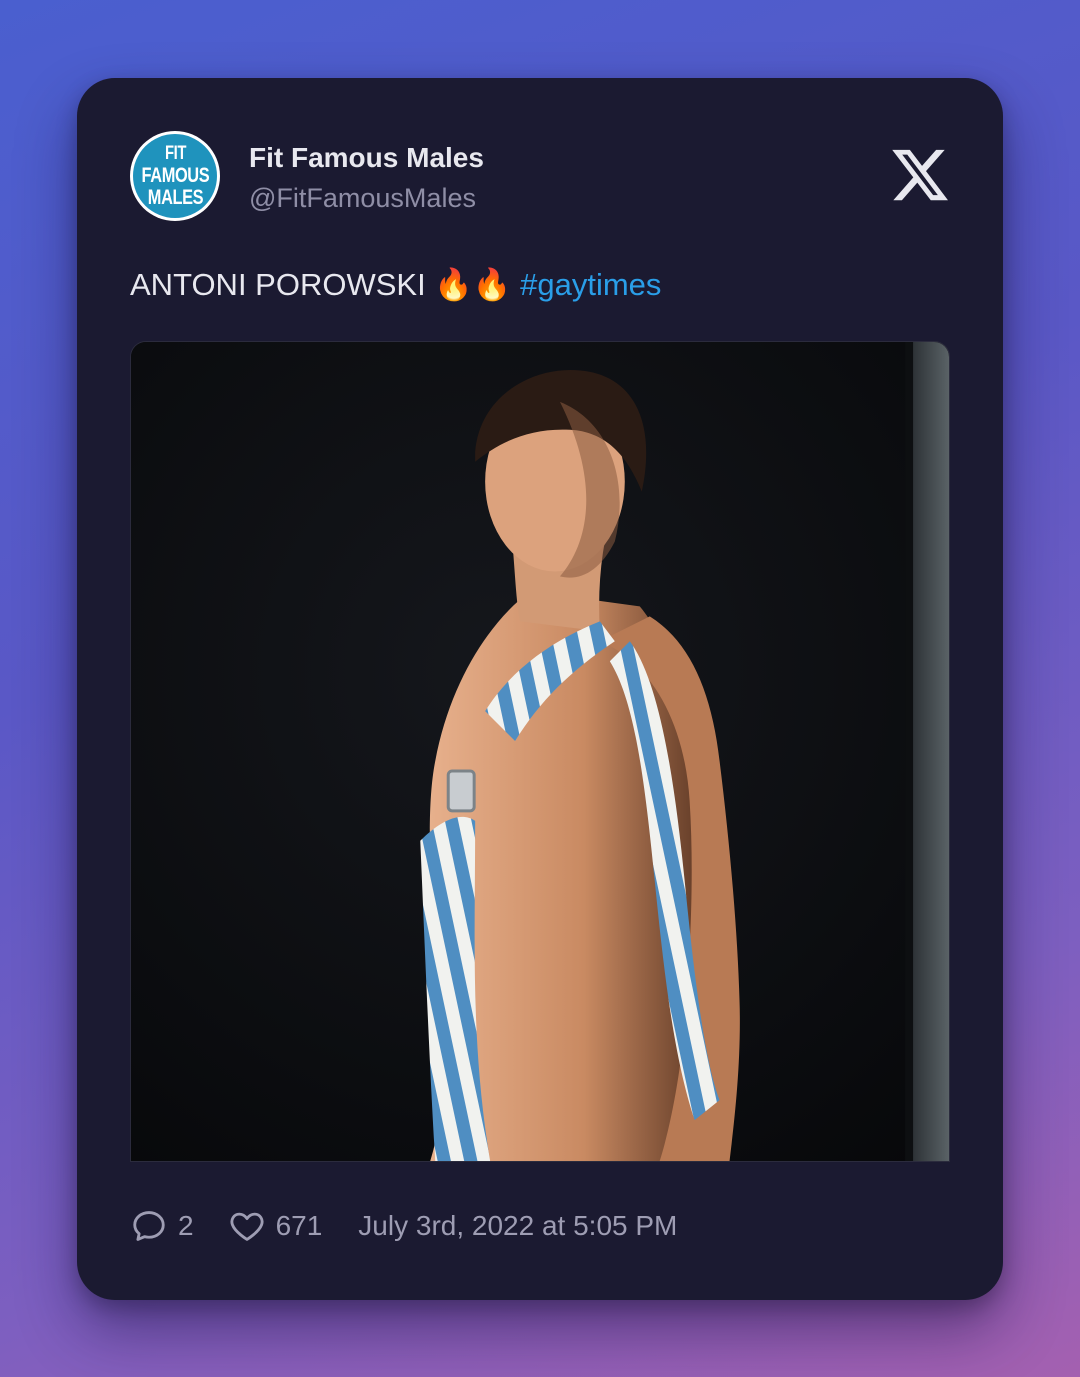  Describe the element at coordinates (321, 284) in the screenshot. I see `tweet-body: ANTONI POROWSKI 🔥🔥` at that location.